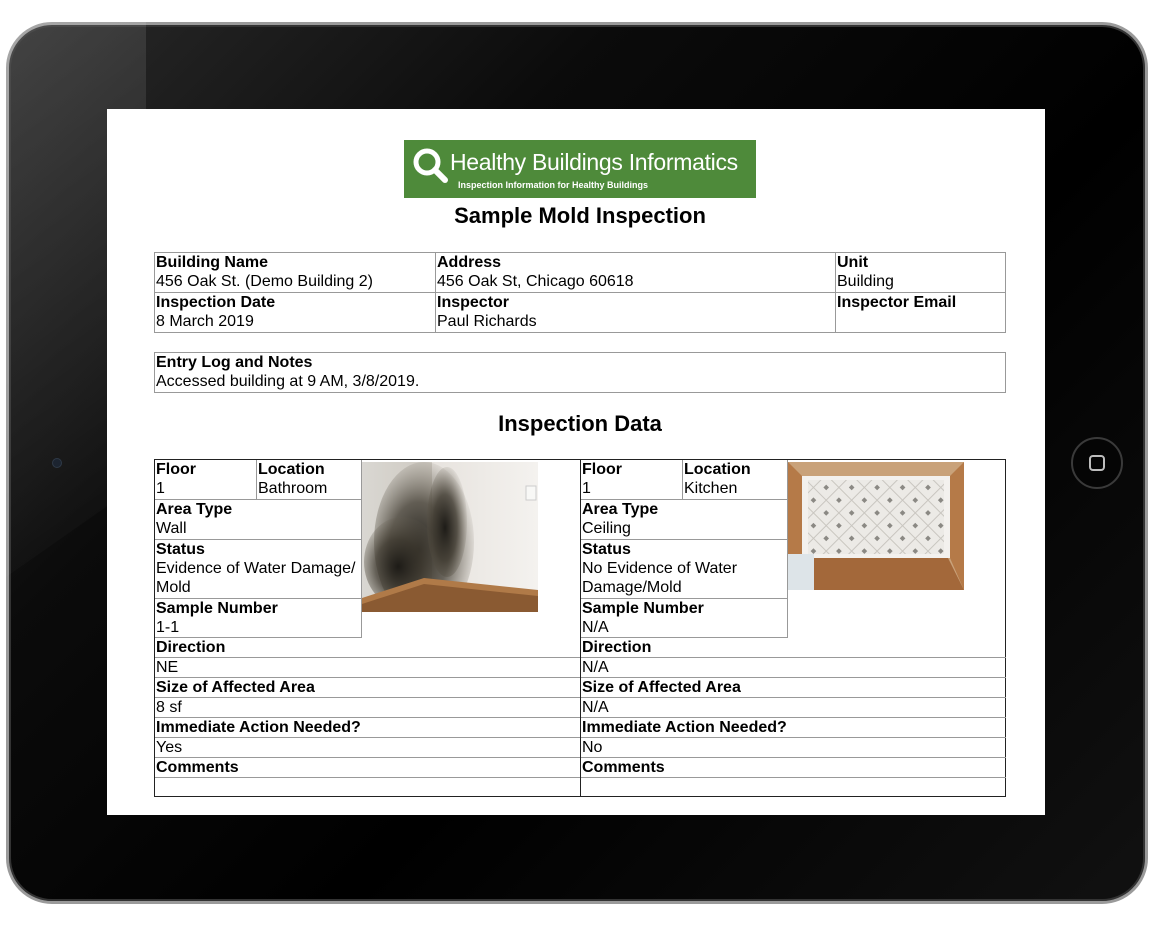  I want to click on direction-value: N/A, so click(793, 668).